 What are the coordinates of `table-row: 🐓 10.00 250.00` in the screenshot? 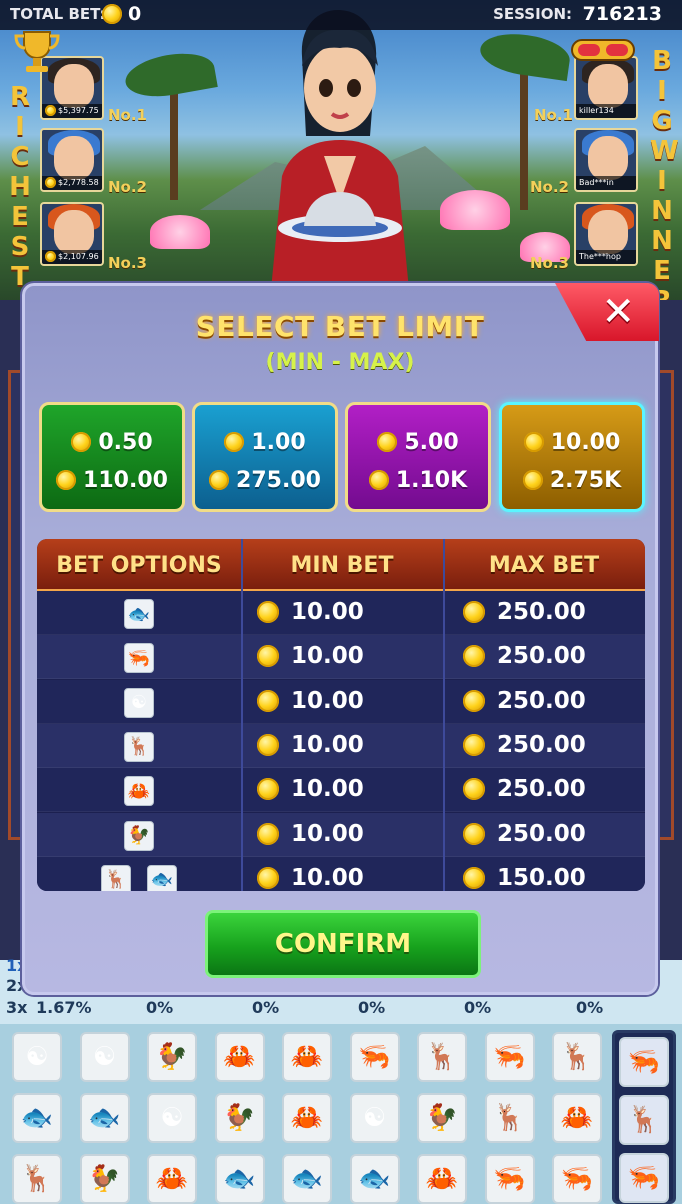 It's located at (341, 834).